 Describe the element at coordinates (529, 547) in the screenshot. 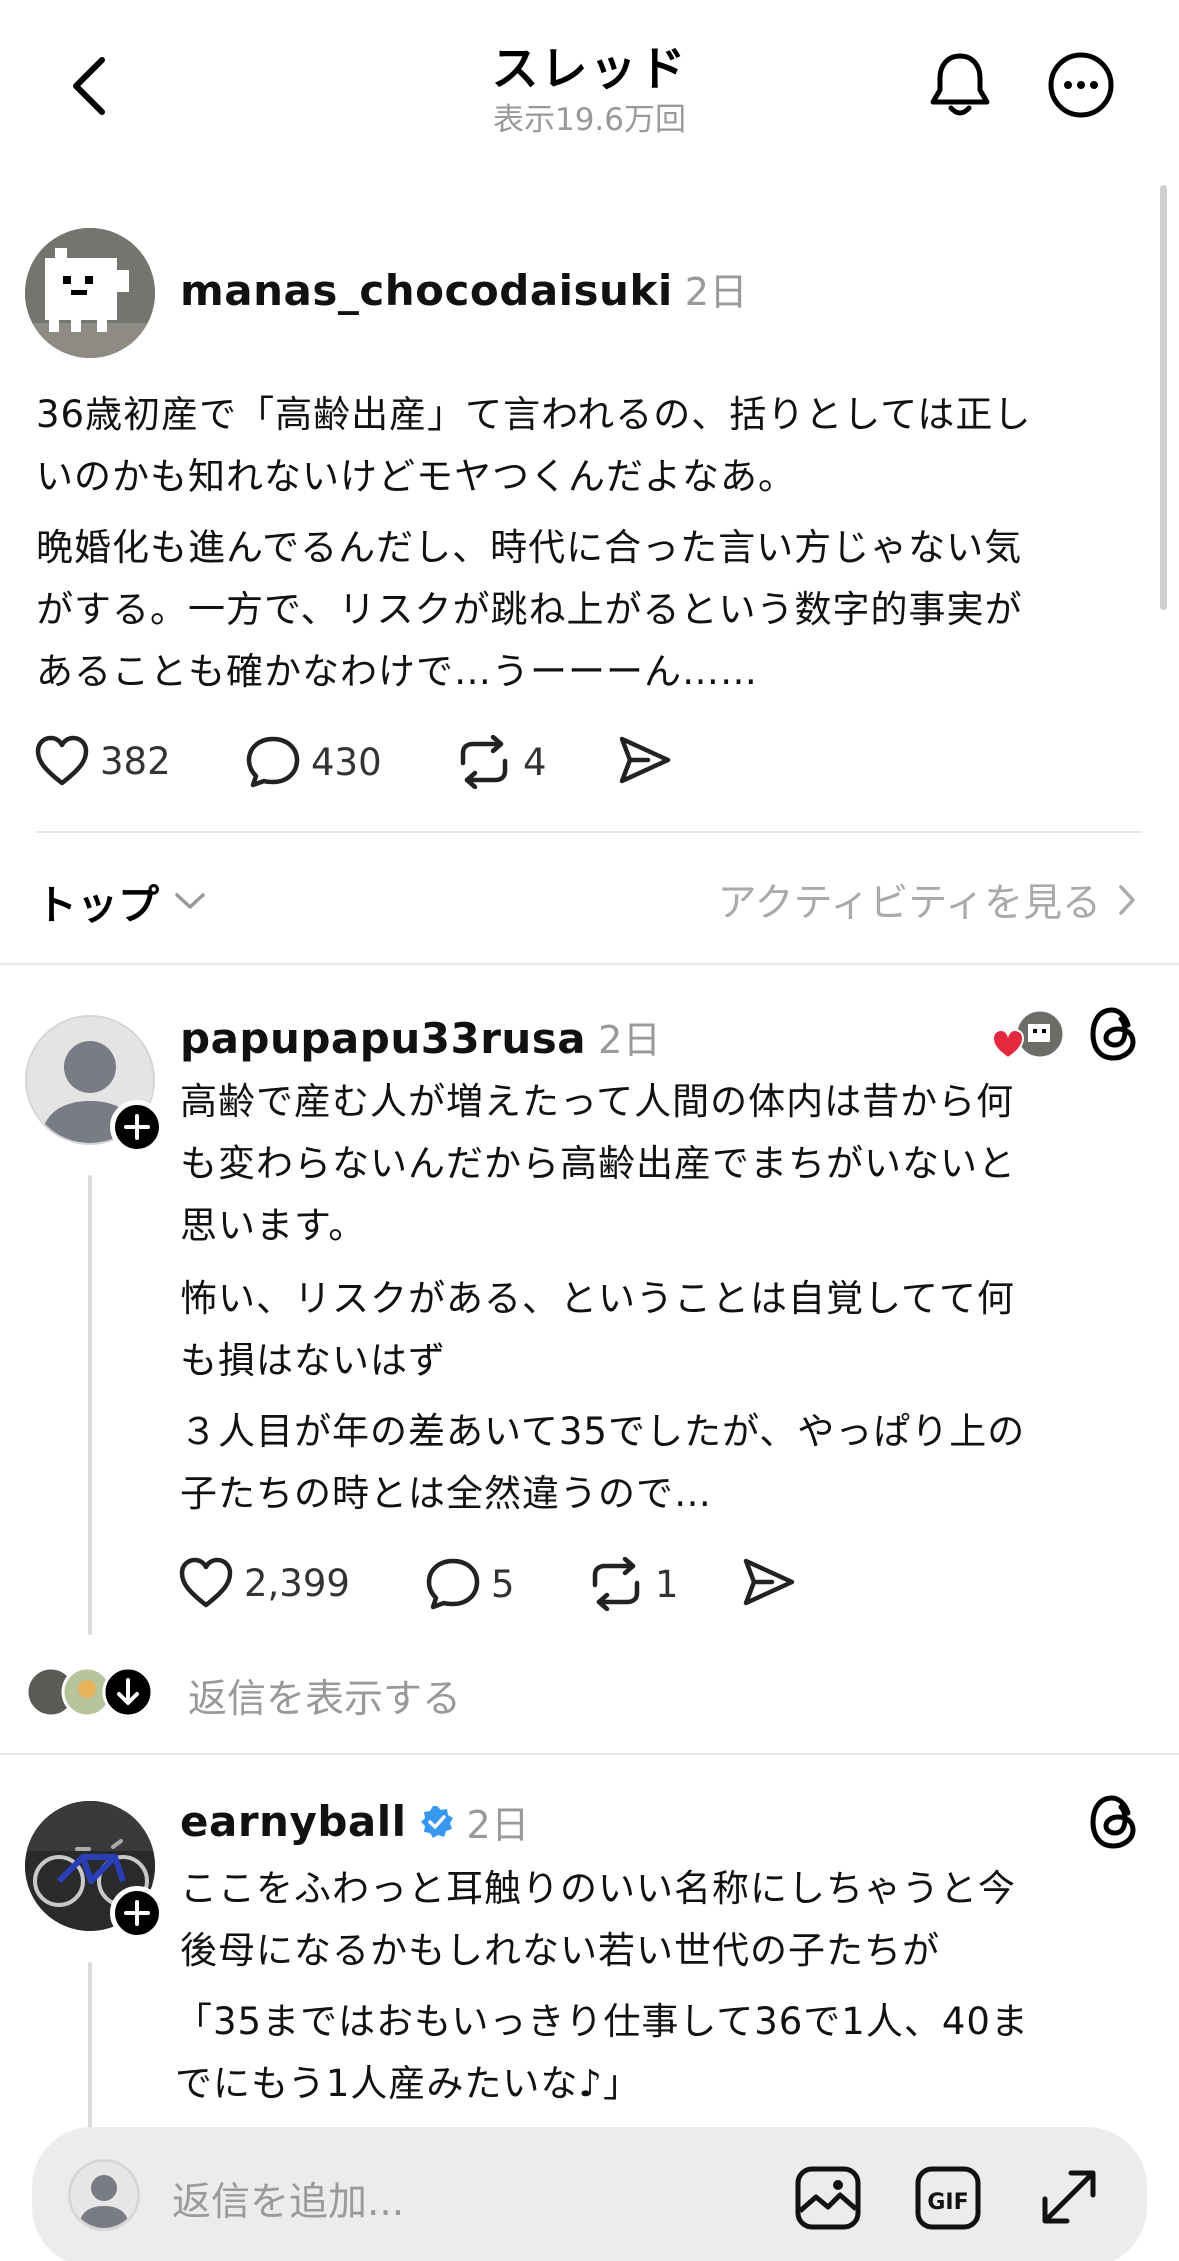

I see `post-line: 晩婚化も進んでるんだし、時代に合った言い方じゃない気` at that location.